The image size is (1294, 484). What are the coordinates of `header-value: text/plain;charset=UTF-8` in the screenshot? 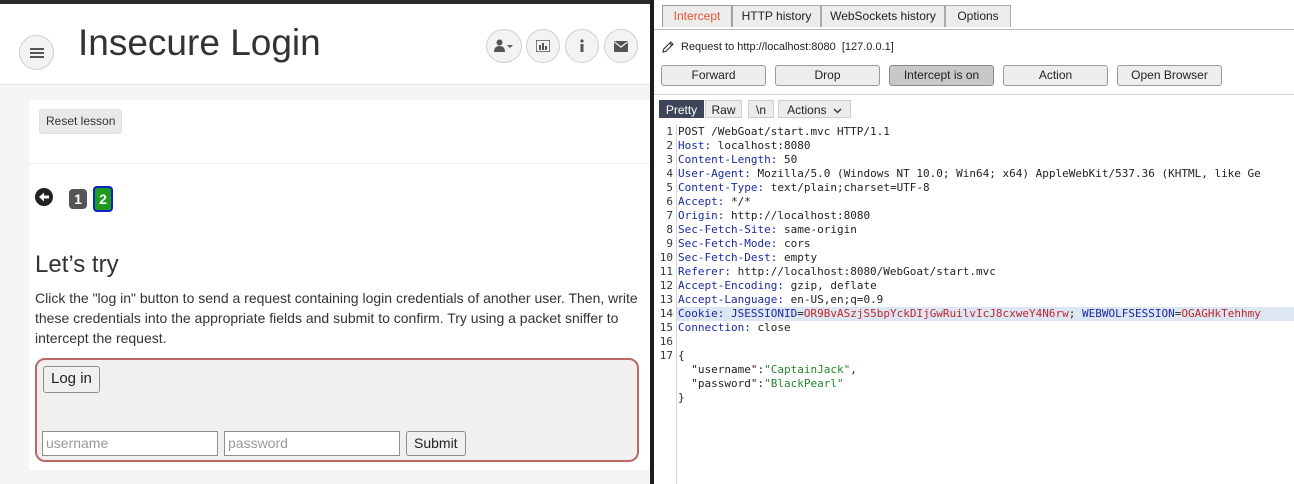 It's located at (850, 187).